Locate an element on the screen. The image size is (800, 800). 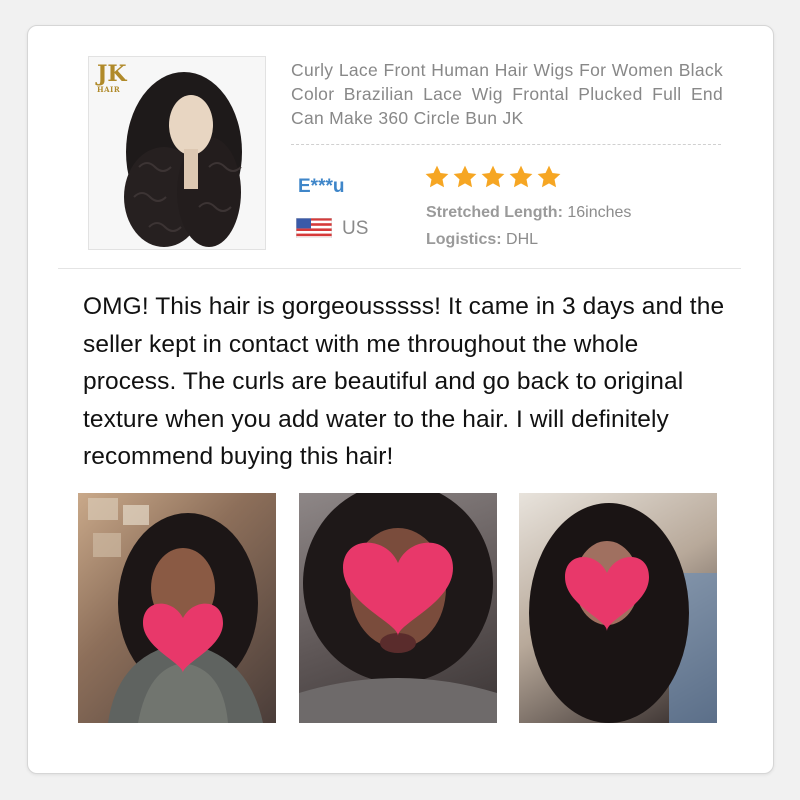
spec-stretched-length: Stretched Length: 16inches is located at coordinates (528, 213).